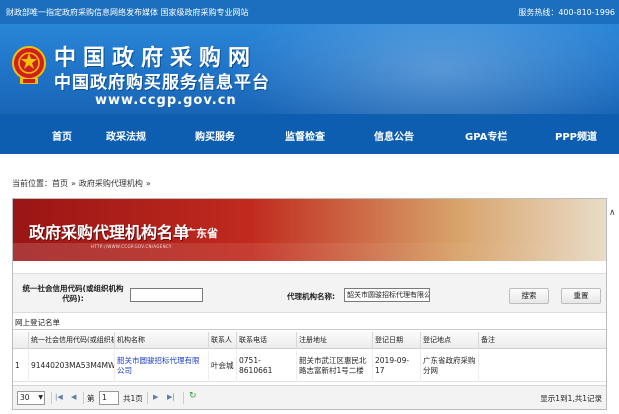 Image resolution: width=619 pixels, height=414 pixels. I want to click on breadcrumb: 当前位置：首页» 政府采购代理机构», so click(83, 183).